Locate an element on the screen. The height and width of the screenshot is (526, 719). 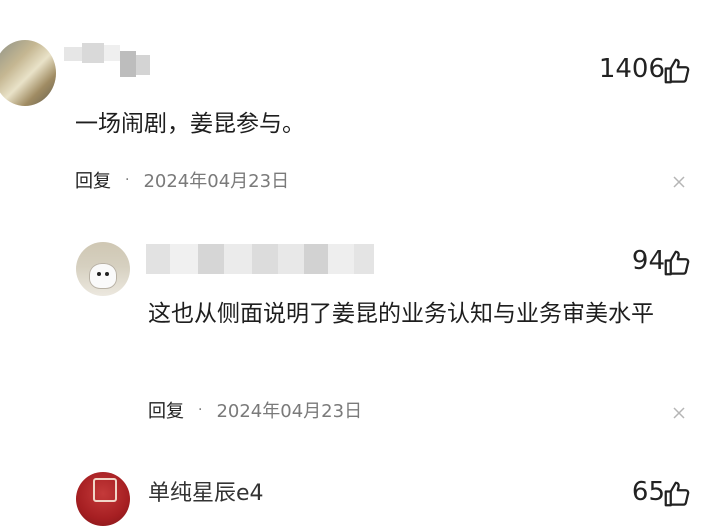
seal-avatar-image is located at coordinates (105, 490).